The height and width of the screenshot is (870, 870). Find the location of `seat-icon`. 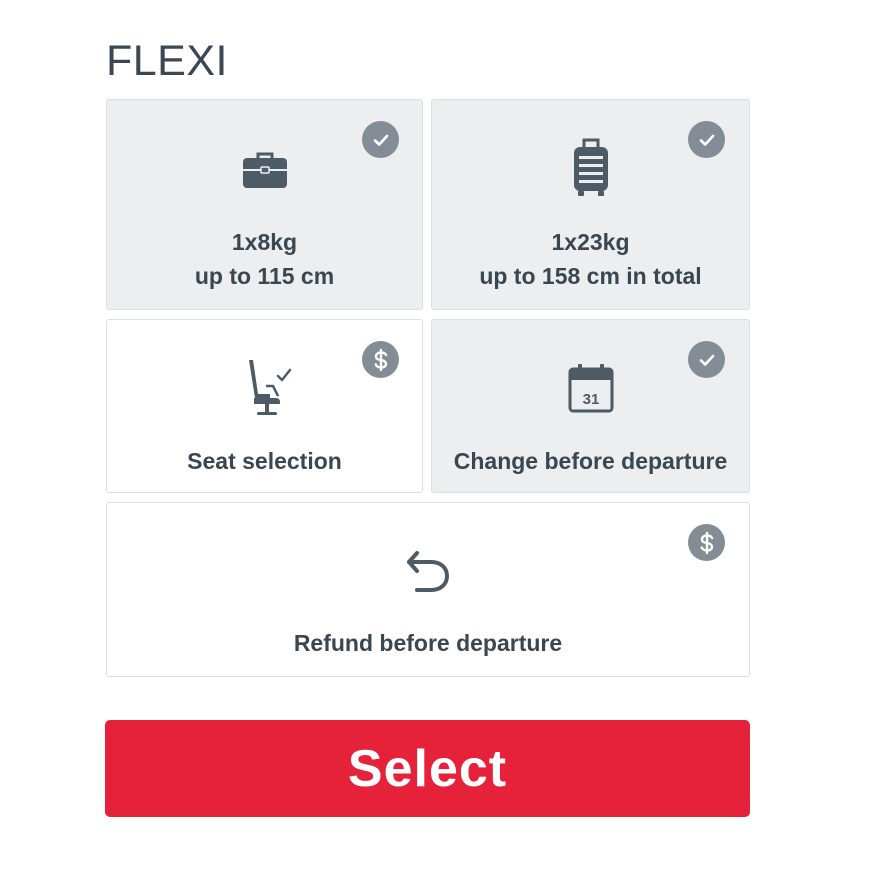

seat-icon is located at coordinates (270, 387).